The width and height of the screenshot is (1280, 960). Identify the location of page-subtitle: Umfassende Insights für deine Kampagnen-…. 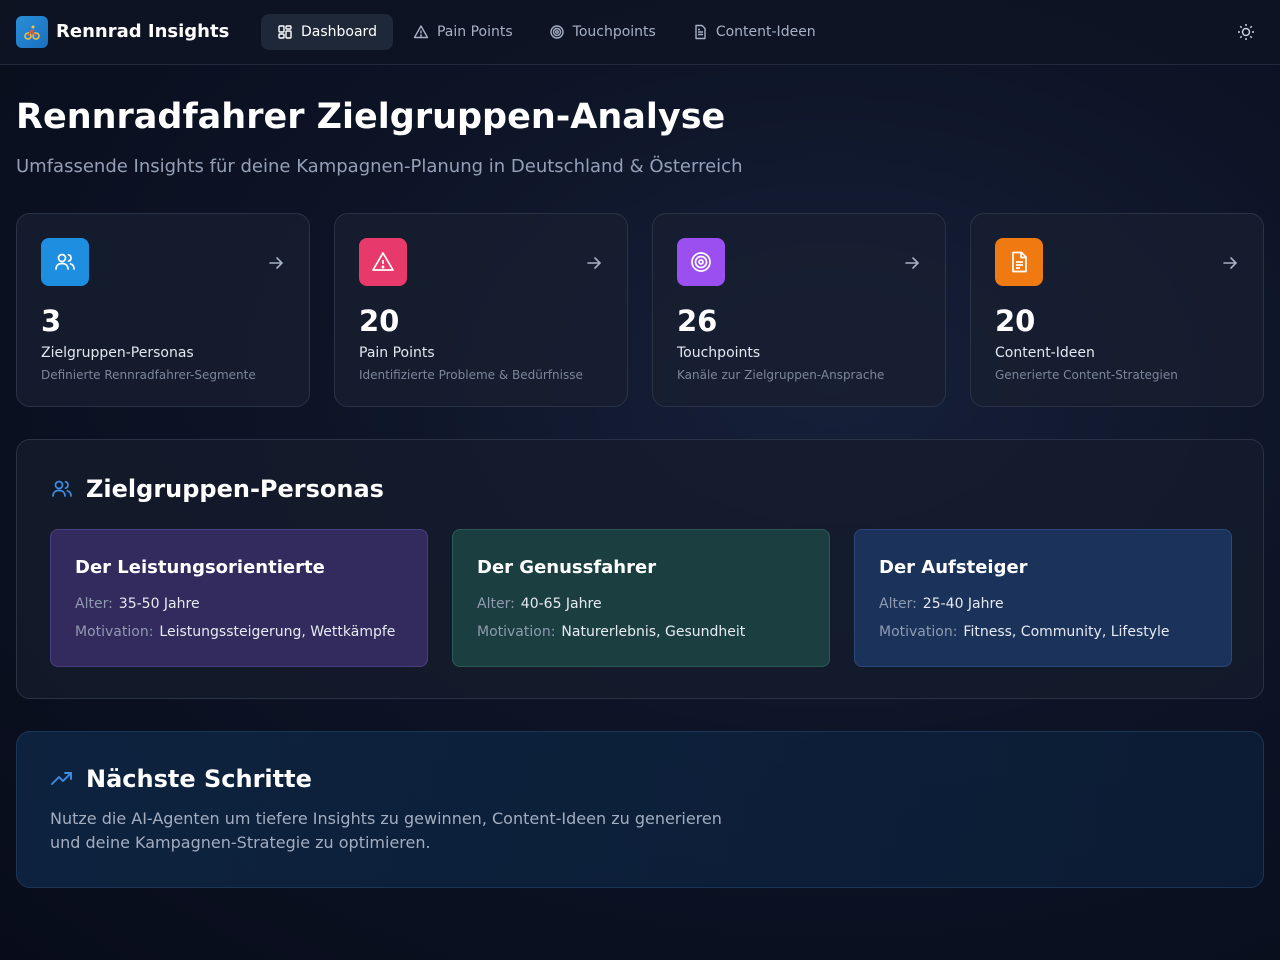
(379, 166).